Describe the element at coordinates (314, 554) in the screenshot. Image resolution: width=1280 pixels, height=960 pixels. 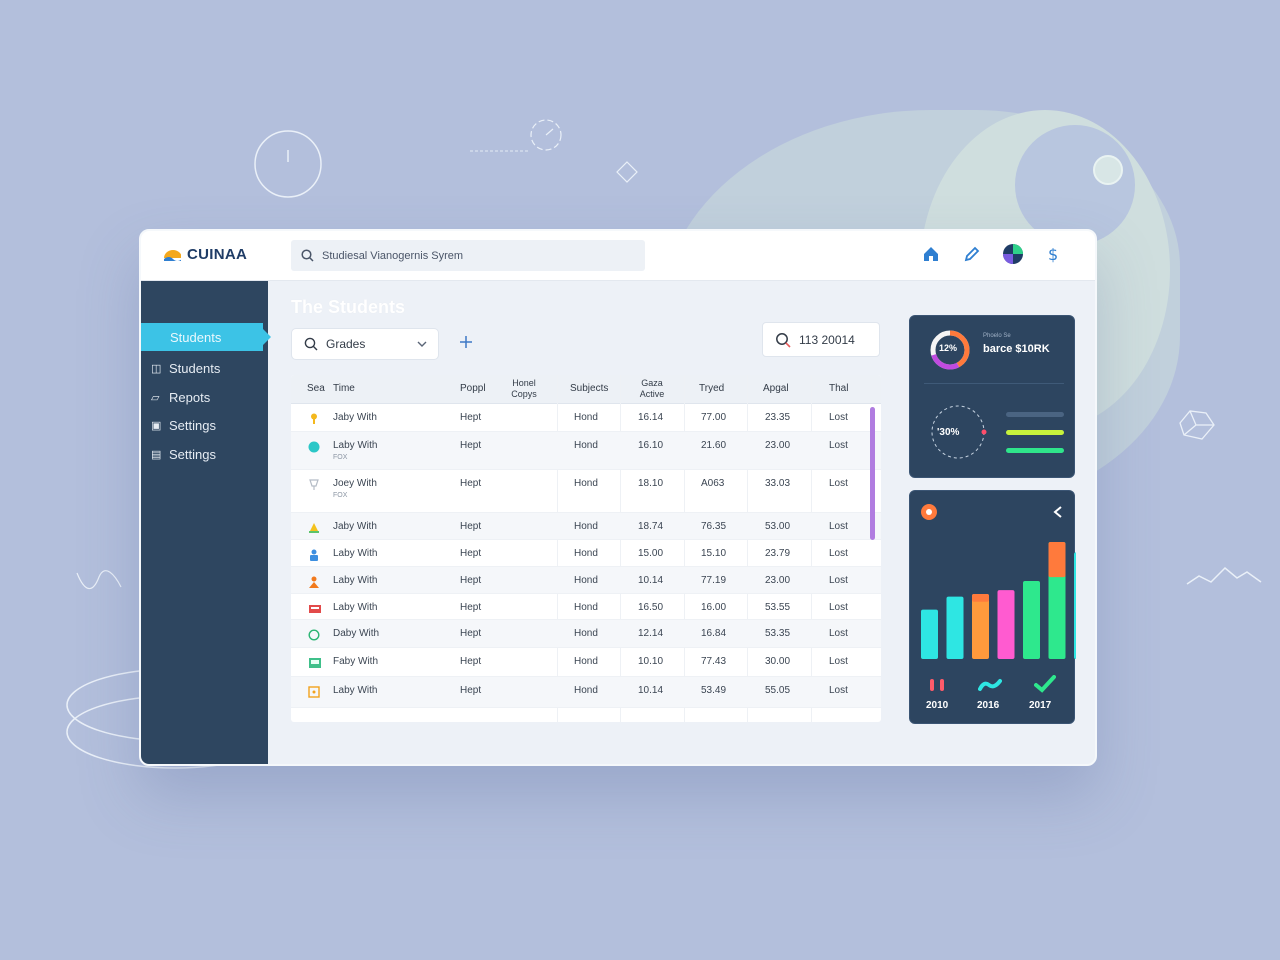
I see `person-blue-icon` at that location.